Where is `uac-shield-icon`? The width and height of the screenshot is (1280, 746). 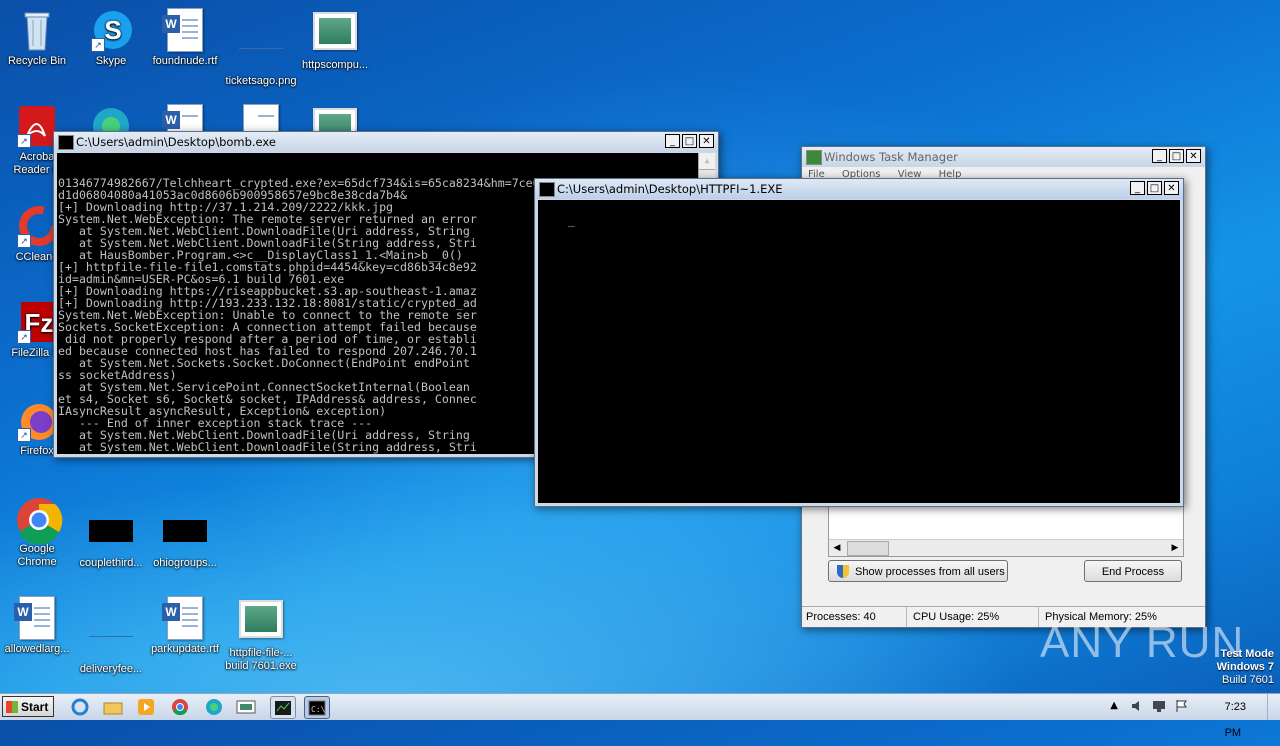 uac-shield-icon is located at coordinates (843, 571).